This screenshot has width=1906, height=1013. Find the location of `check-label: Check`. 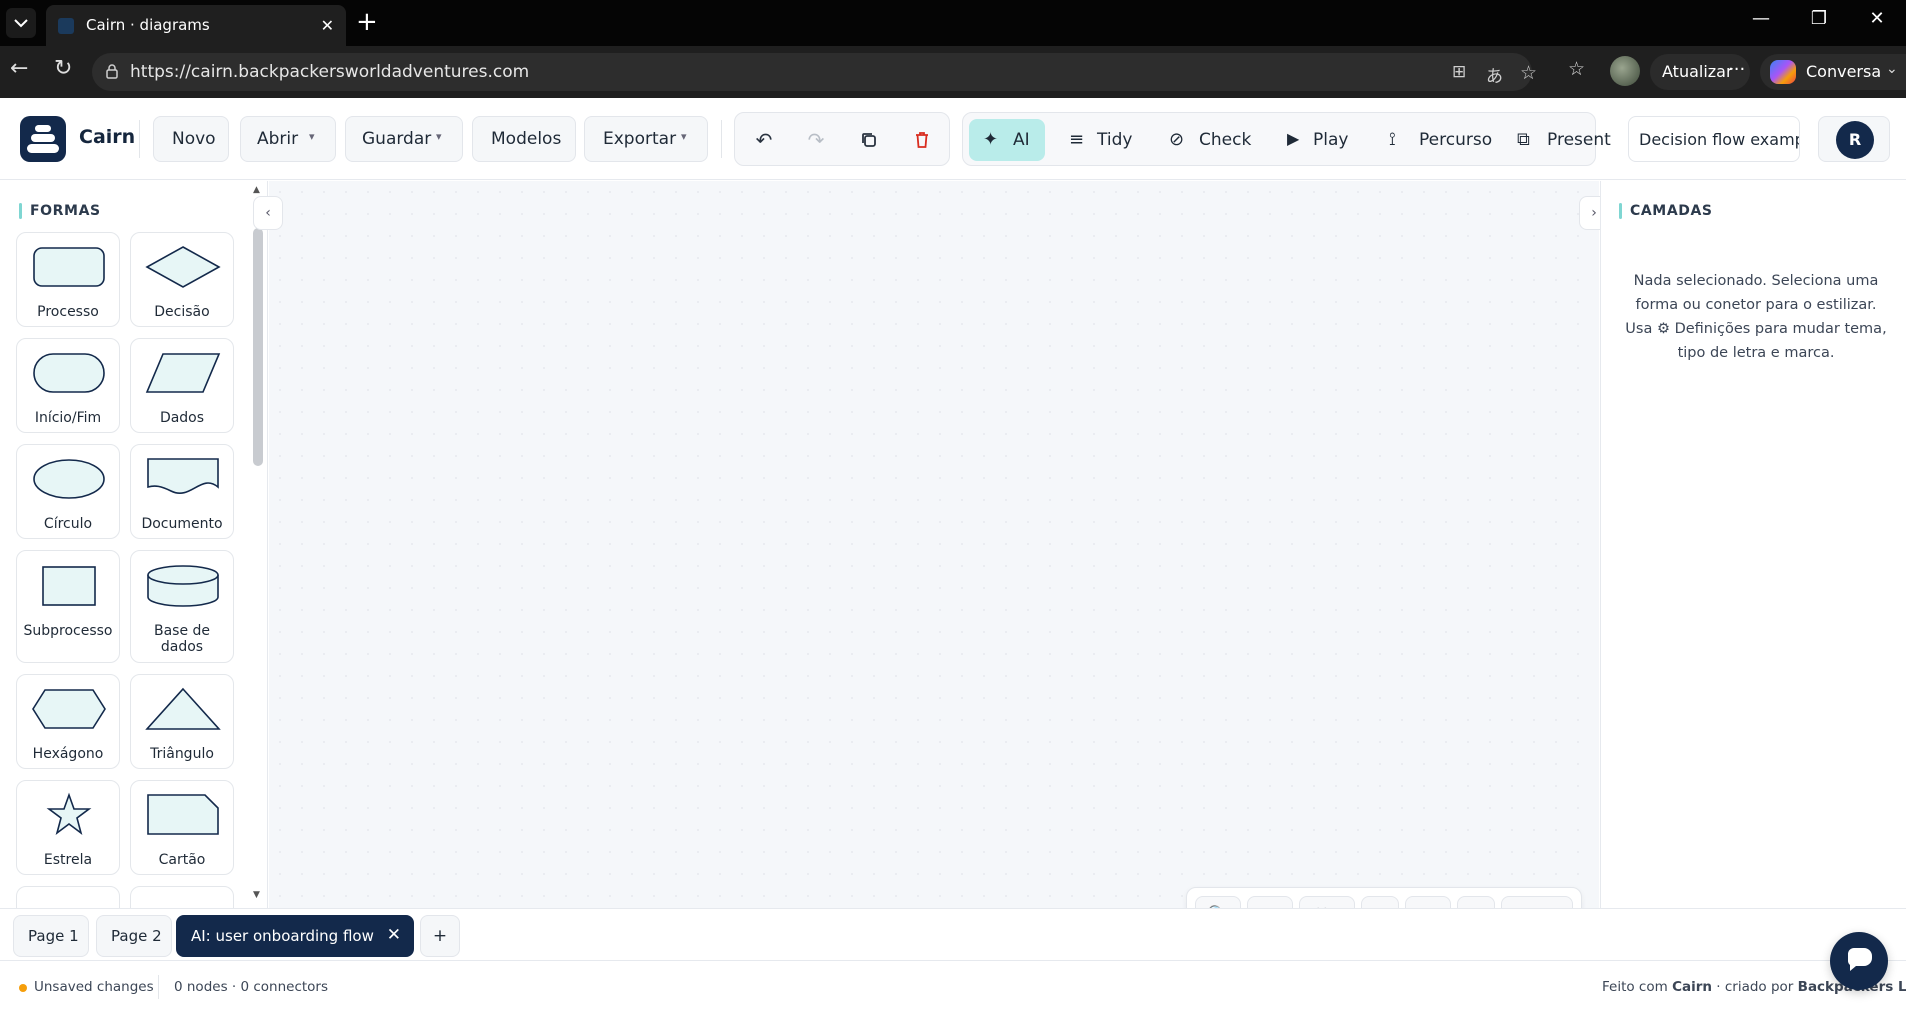

check-label: Check is located at coordinates (1225, 140).